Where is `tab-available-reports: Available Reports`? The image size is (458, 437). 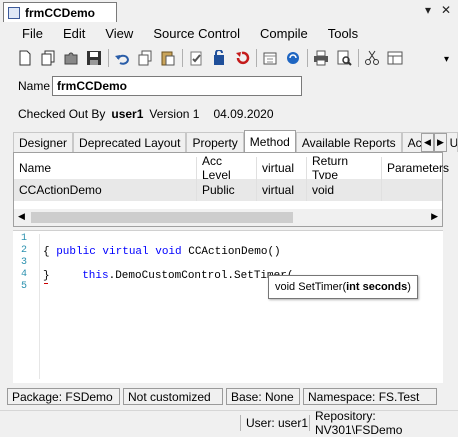 tab-available-reports: Available Reports is located at coordinates (348, 142).